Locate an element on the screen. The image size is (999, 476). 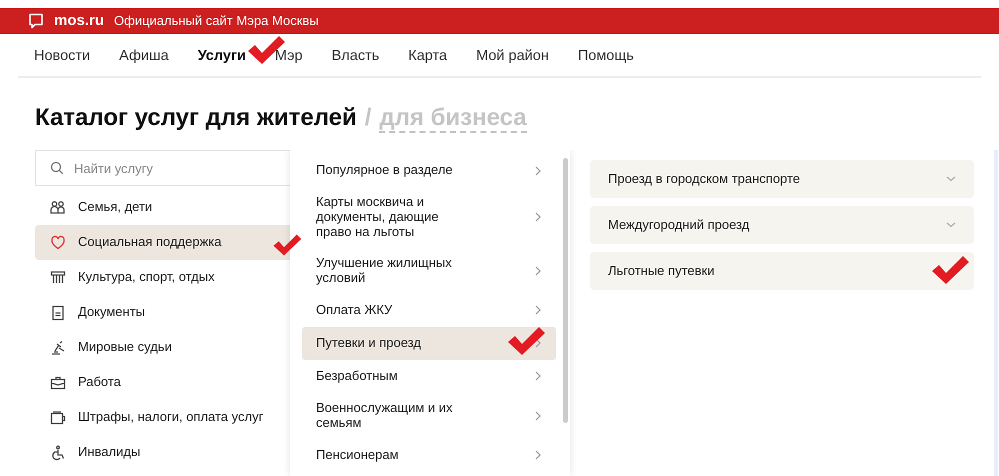
service-item: Льготные путевки is located at coordinates (782, 271).